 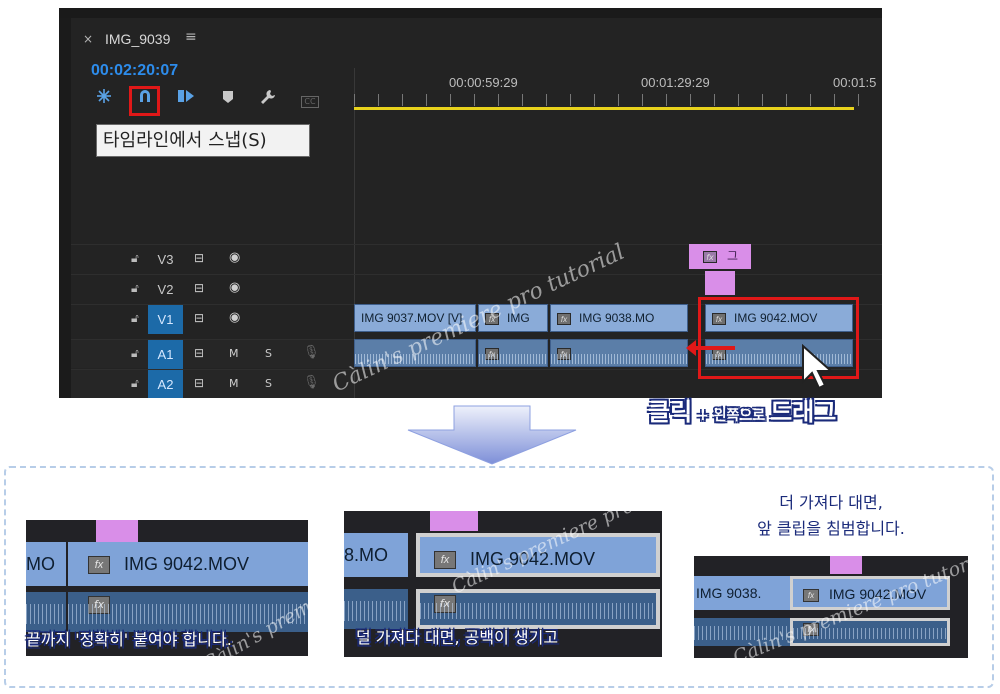 I want to click on nest-icon, so click(x=104, y=99).